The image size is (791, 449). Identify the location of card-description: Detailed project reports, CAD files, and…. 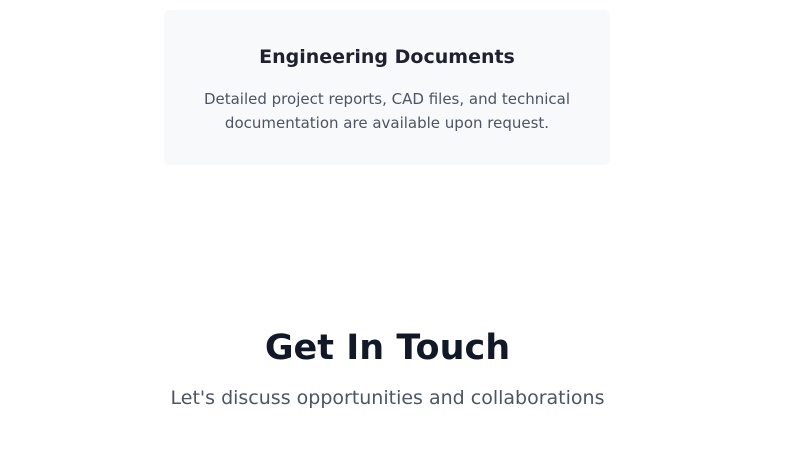
(387, 111).